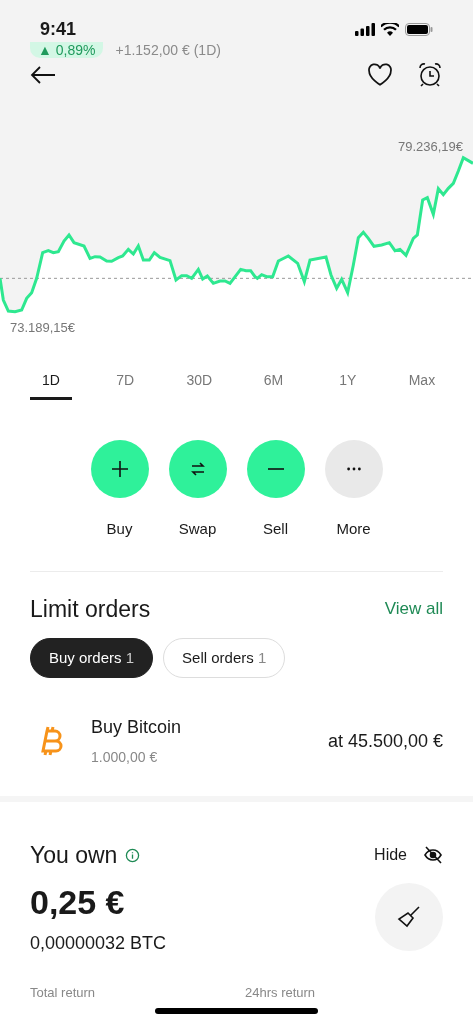  Describe the element at coordinates (236, 741) in the screenshot. I see `order-row: Buy Bitcoin 1.000,00 € at 45.500,00 €` at that location.